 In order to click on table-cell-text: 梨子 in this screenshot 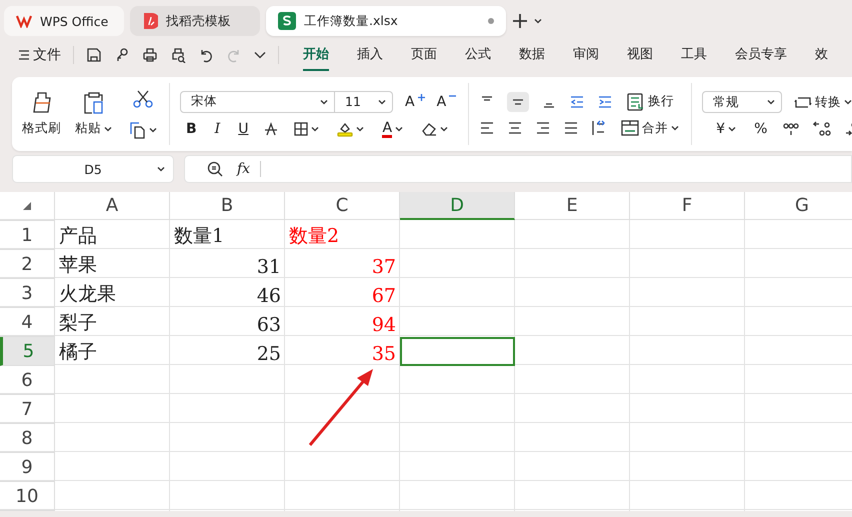, I will do `click(78, 323)`.